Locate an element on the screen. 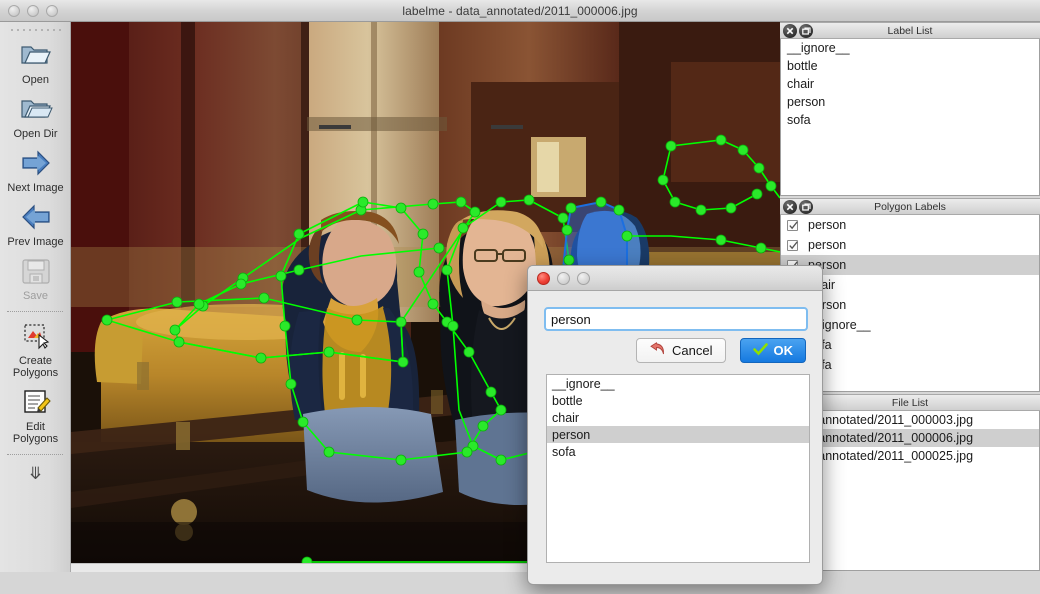 The image size is (1040, 594). label-option-text: person is located at coordinates (571, 434).